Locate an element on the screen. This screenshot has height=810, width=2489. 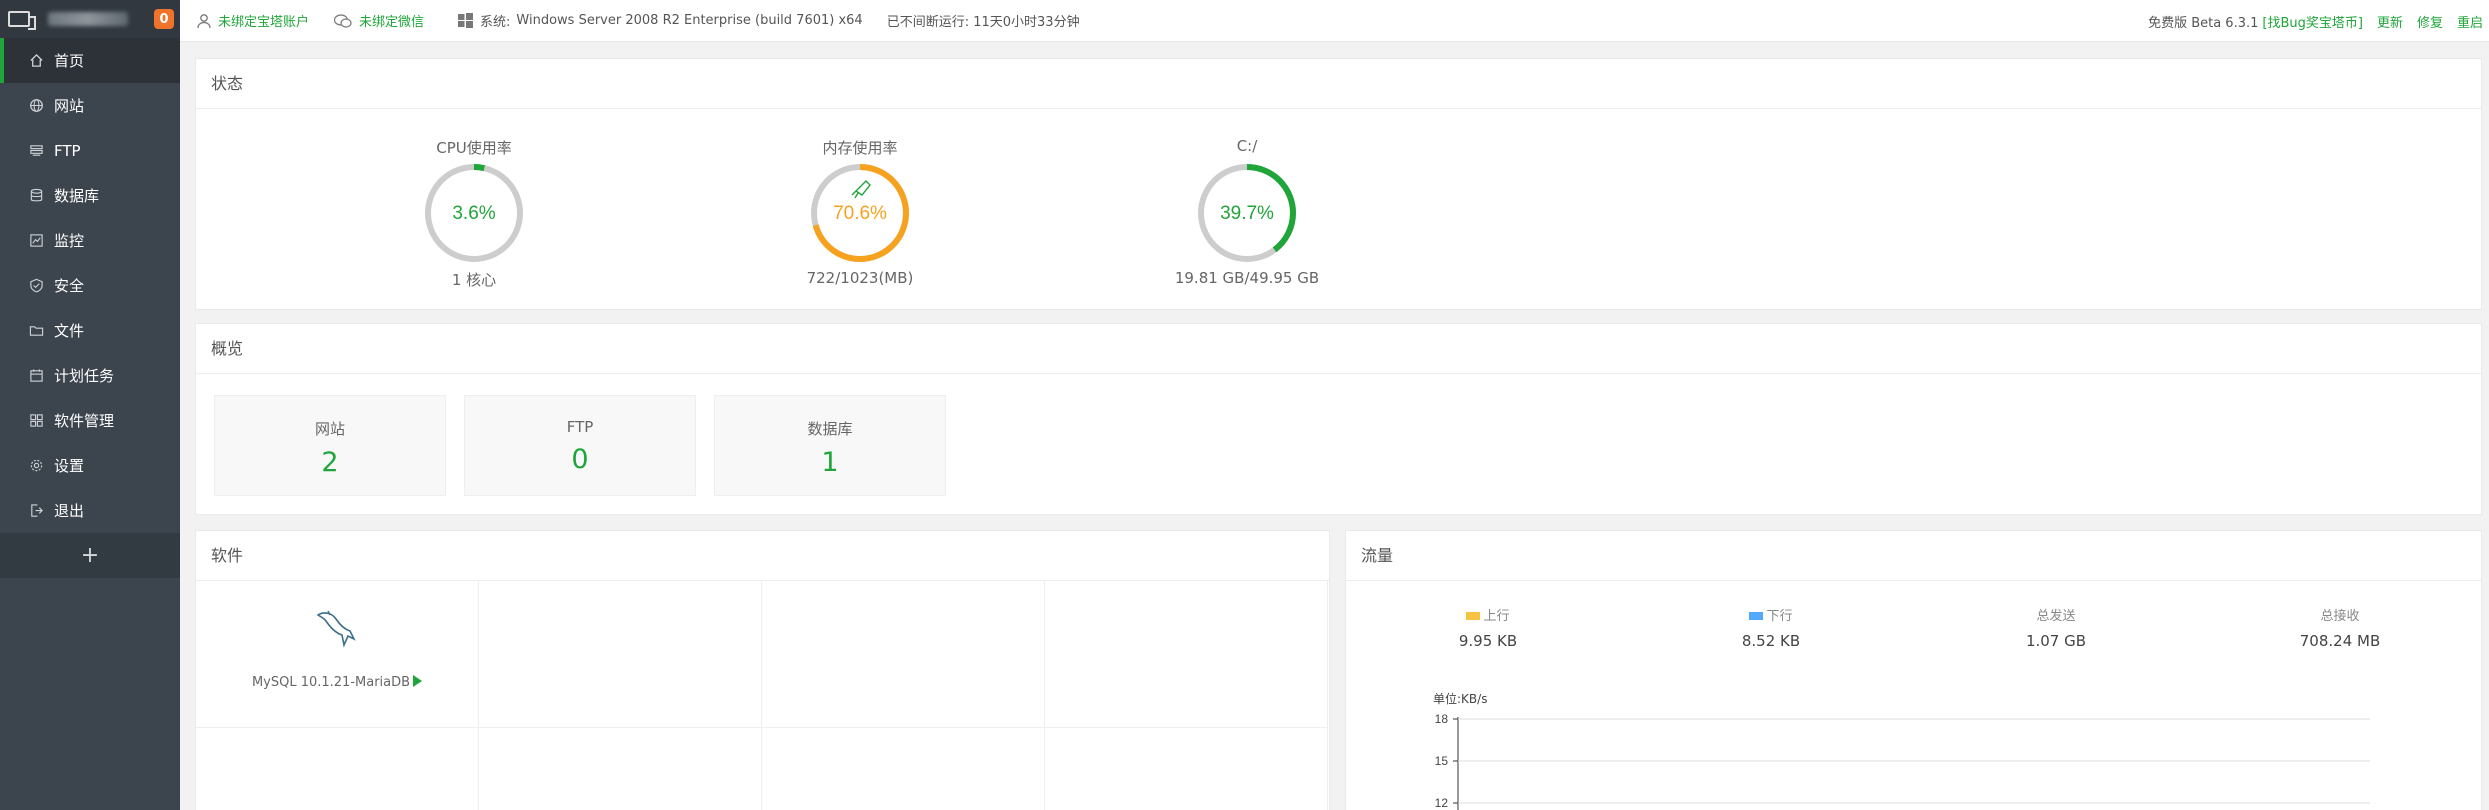
up-label: 上行 is located at coordinates (1496, 616).